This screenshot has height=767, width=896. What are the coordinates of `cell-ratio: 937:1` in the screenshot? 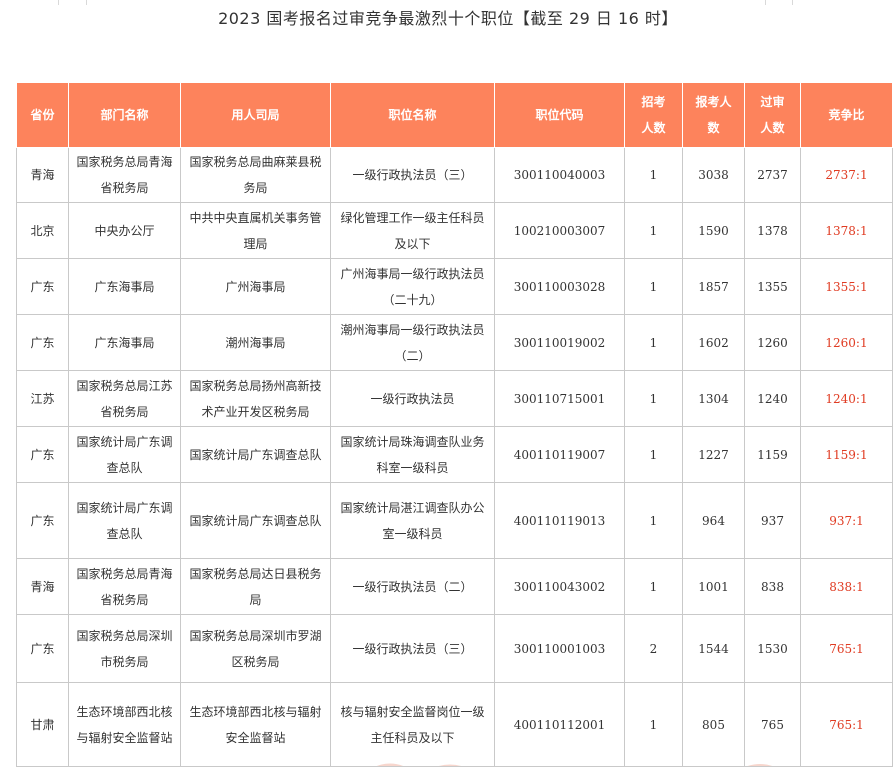 It's located at (846, 520).